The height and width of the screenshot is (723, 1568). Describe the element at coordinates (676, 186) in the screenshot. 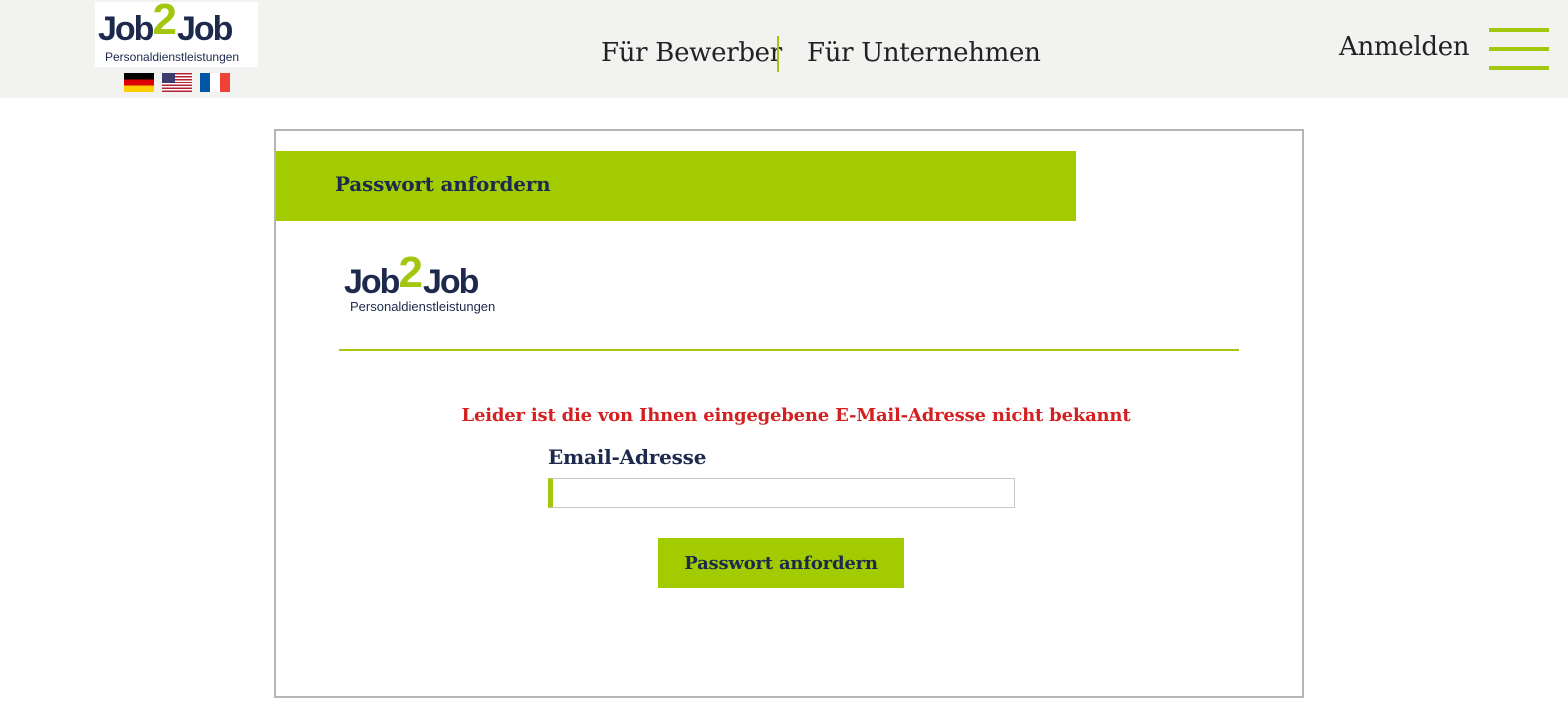

I see `card-title-band: Passwort anfordern` at that location.